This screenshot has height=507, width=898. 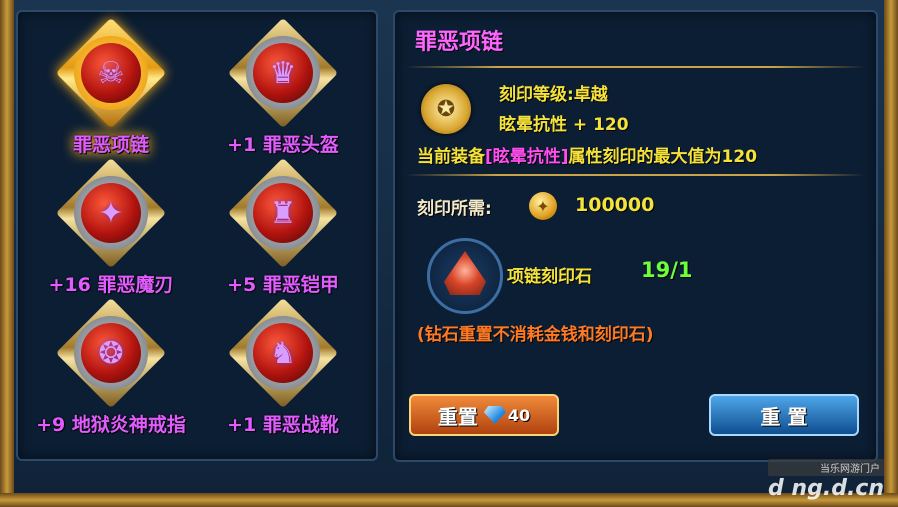 I want to click on engrave-stone-icon, so click(x=465, y=276).